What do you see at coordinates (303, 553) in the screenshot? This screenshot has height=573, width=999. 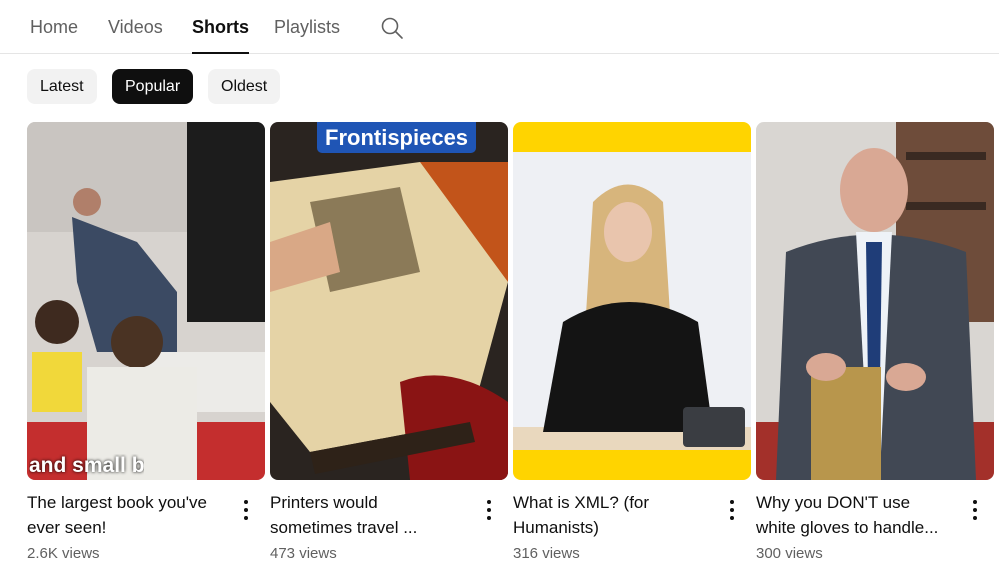 I see `view-count: 473 views` at bounding box center [303, 553].